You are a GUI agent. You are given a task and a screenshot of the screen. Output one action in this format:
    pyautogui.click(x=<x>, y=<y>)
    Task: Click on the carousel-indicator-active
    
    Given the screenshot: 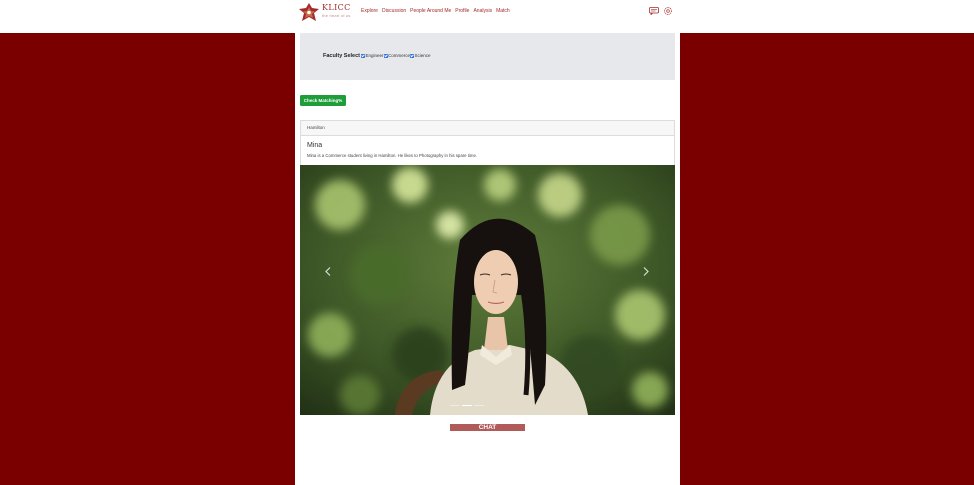 What is the action you would take?
    pyautogui.click(x=467, y=405)
    